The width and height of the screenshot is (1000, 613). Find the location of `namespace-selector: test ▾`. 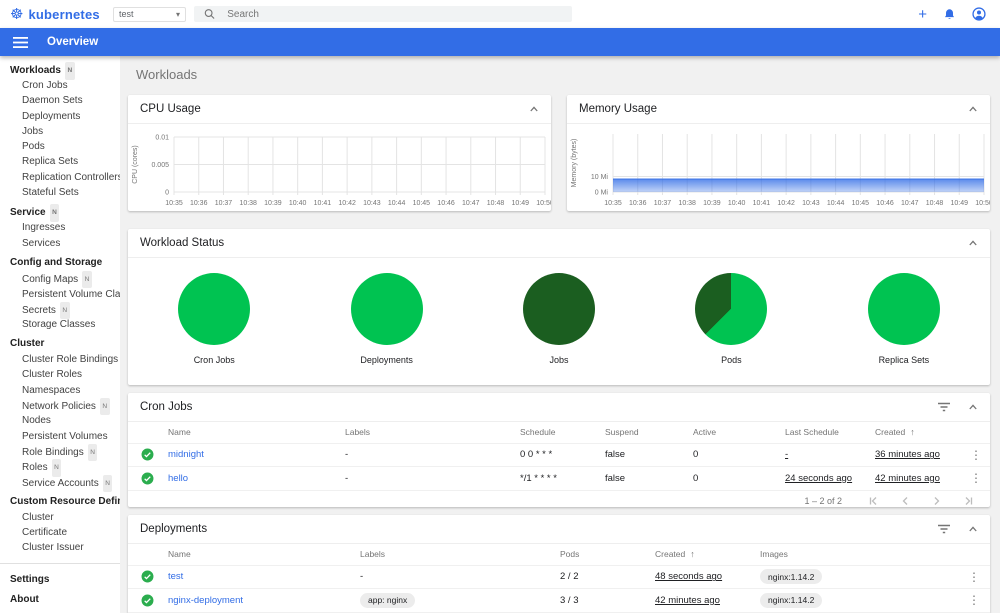

namespace-selector: test ▾ is located at coordinates (149, 14).